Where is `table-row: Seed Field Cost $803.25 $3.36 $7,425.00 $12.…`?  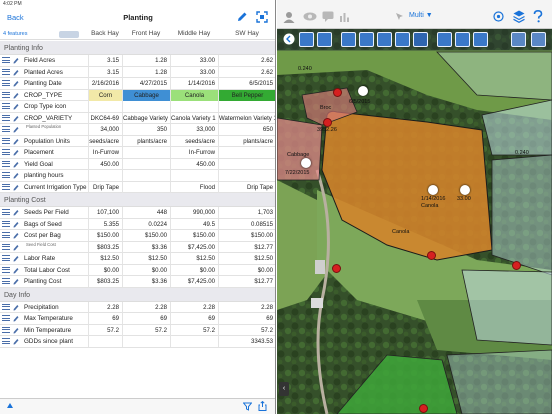
table-row: Seed Field Cost $803.25 $3.36 $7,425.00 $12.… is located at coordinates (137, 247).